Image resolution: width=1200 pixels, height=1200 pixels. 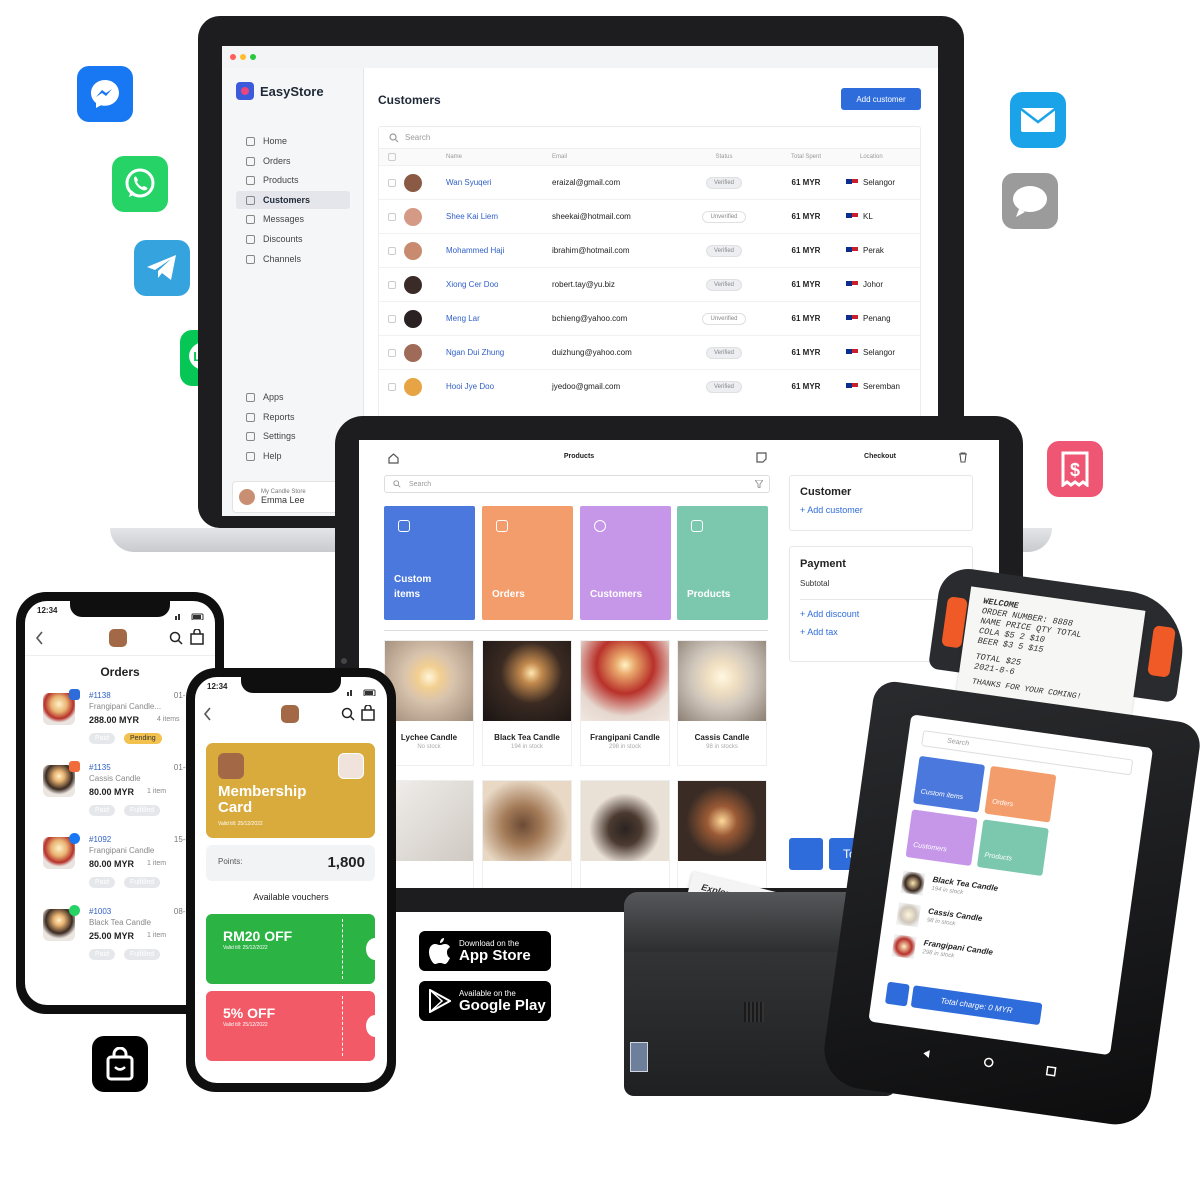 I want to click on sidebar-item-apps: Apps, so click(x=293, y=397).